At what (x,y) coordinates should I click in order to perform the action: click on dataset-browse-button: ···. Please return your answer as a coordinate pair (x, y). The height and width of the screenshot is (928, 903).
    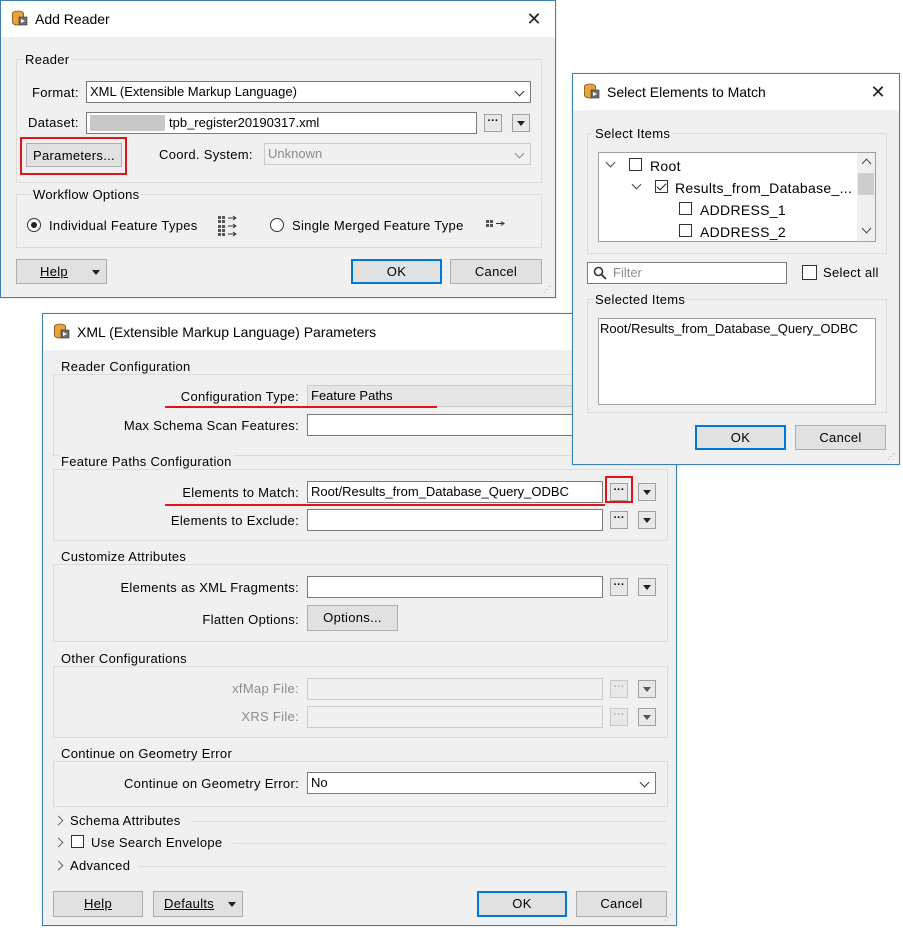
    Looking at the image, I should click on (493, 123).